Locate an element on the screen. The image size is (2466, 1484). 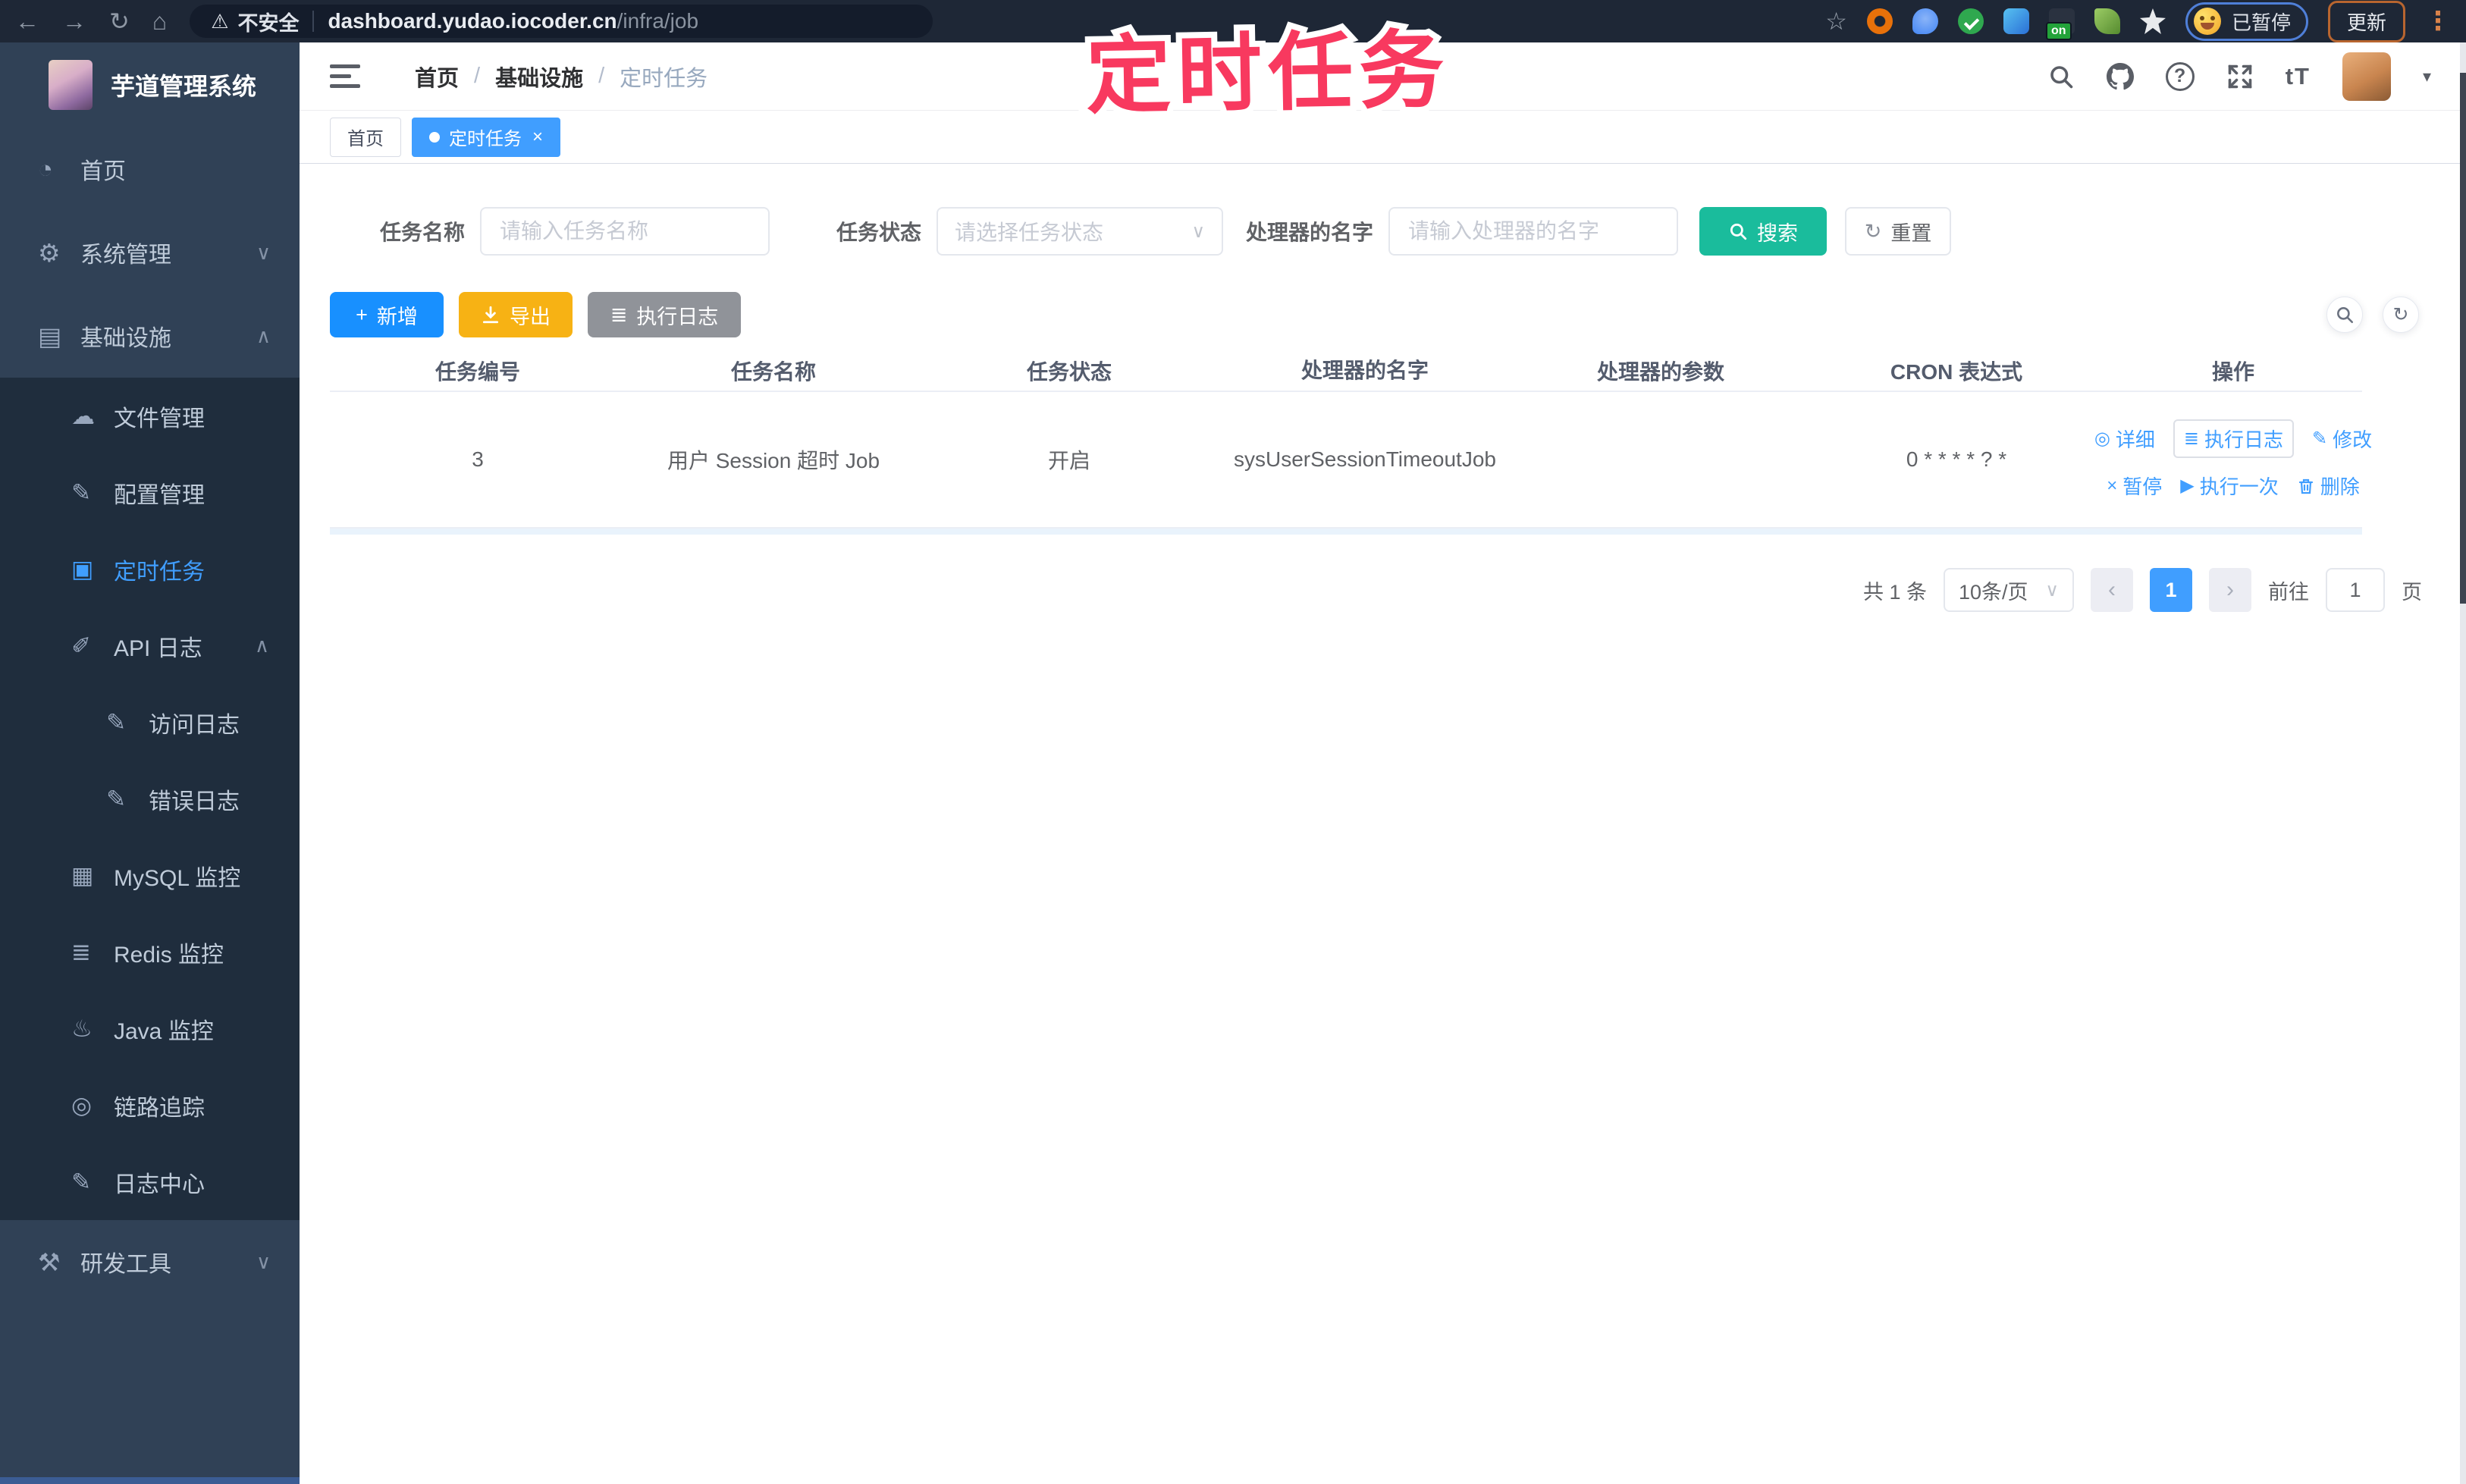
add-button: + 新增 is located at coordinates (387, 315).